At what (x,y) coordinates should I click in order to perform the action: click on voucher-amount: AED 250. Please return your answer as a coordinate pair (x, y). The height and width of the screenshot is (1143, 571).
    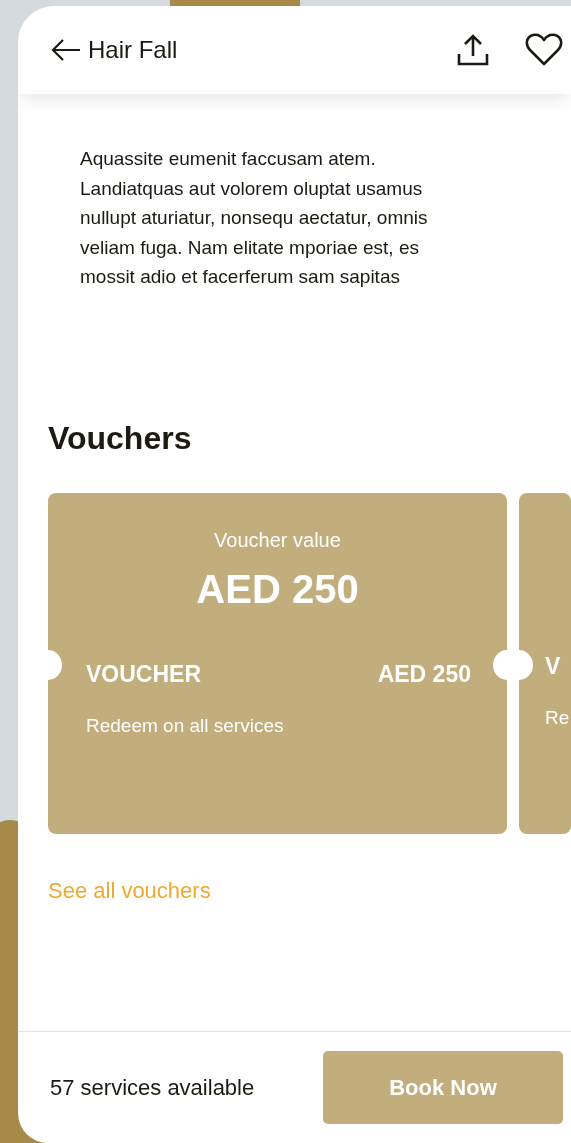
    Looking at the image, I should click on (424, 675).